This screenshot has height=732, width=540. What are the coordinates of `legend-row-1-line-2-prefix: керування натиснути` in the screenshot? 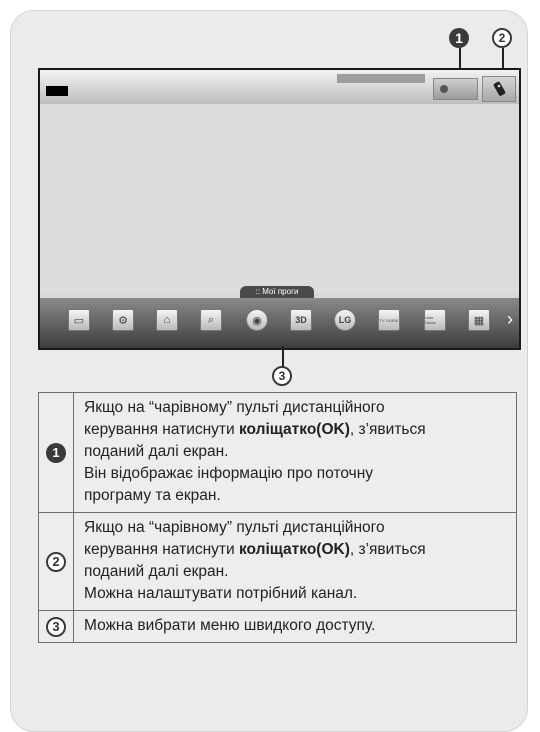 It's located at (161, 429).